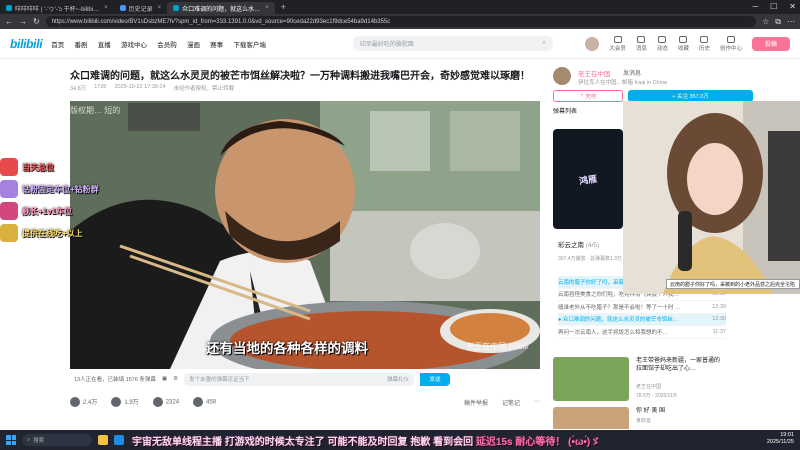 The height and width of the screenshot is (450, 800). Describe the element at coordinates (65, 233) in the screenshot. I see `gift-tier: 提供在线吃+以上` at that location.